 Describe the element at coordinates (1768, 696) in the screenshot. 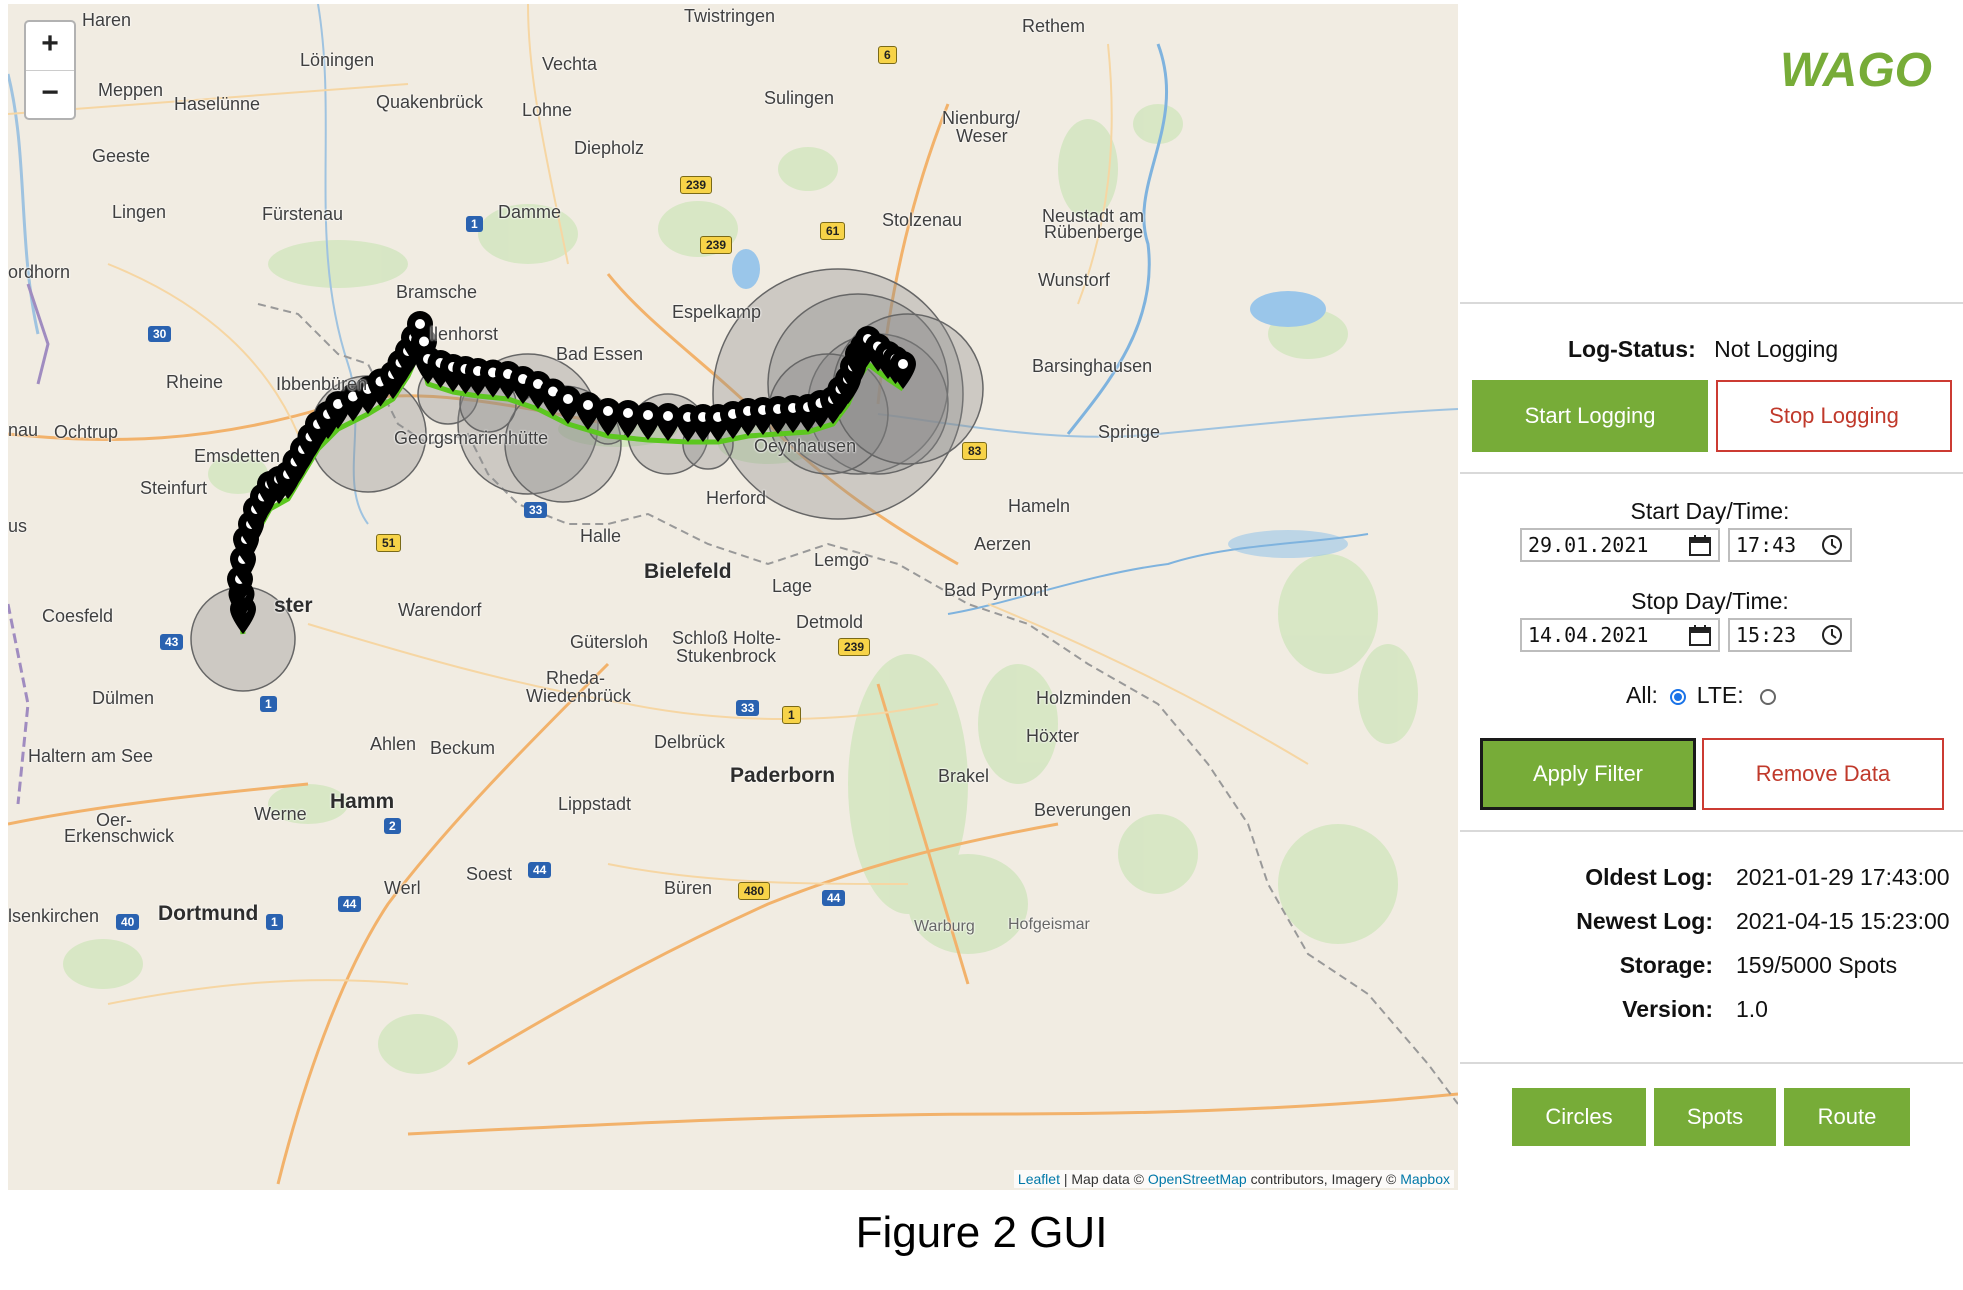

I see `lte-radio` at that location.